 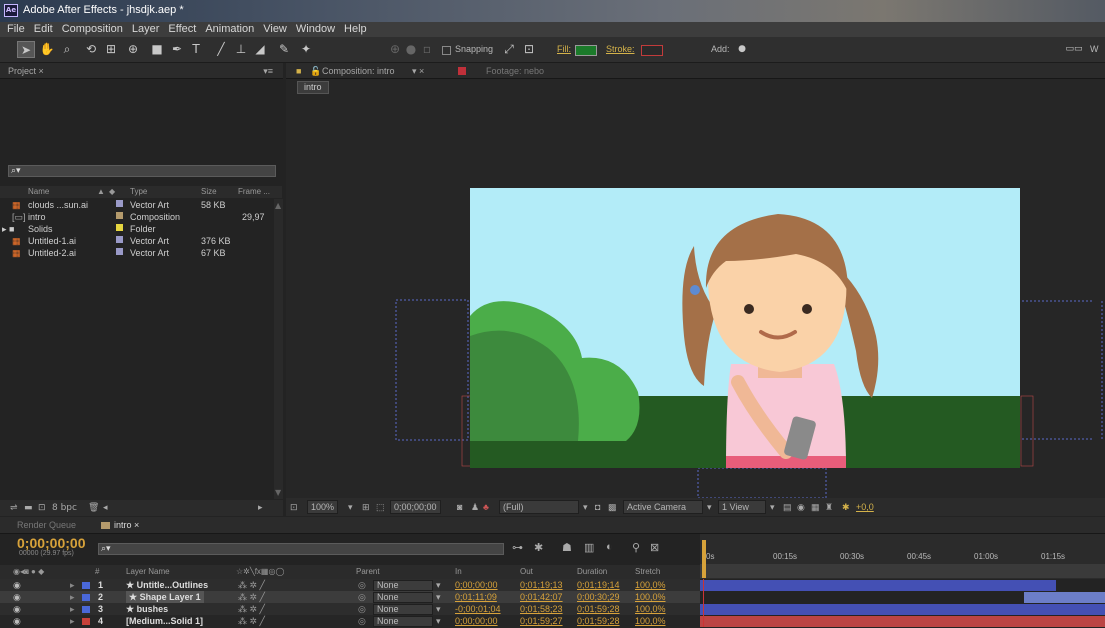 What do you see at coordinates (742, 49) in the screenshot?
I see `add-circle-icon: ●` at bounding box center [742, 49].